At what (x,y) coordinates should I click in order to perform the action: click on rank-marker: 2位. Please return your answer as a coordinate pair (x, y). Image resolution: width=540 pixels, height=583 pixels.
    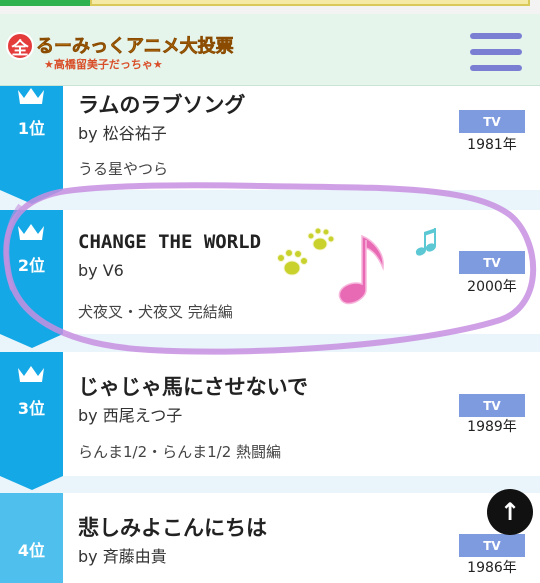
    Looking at the image, I should click on (31, 279).